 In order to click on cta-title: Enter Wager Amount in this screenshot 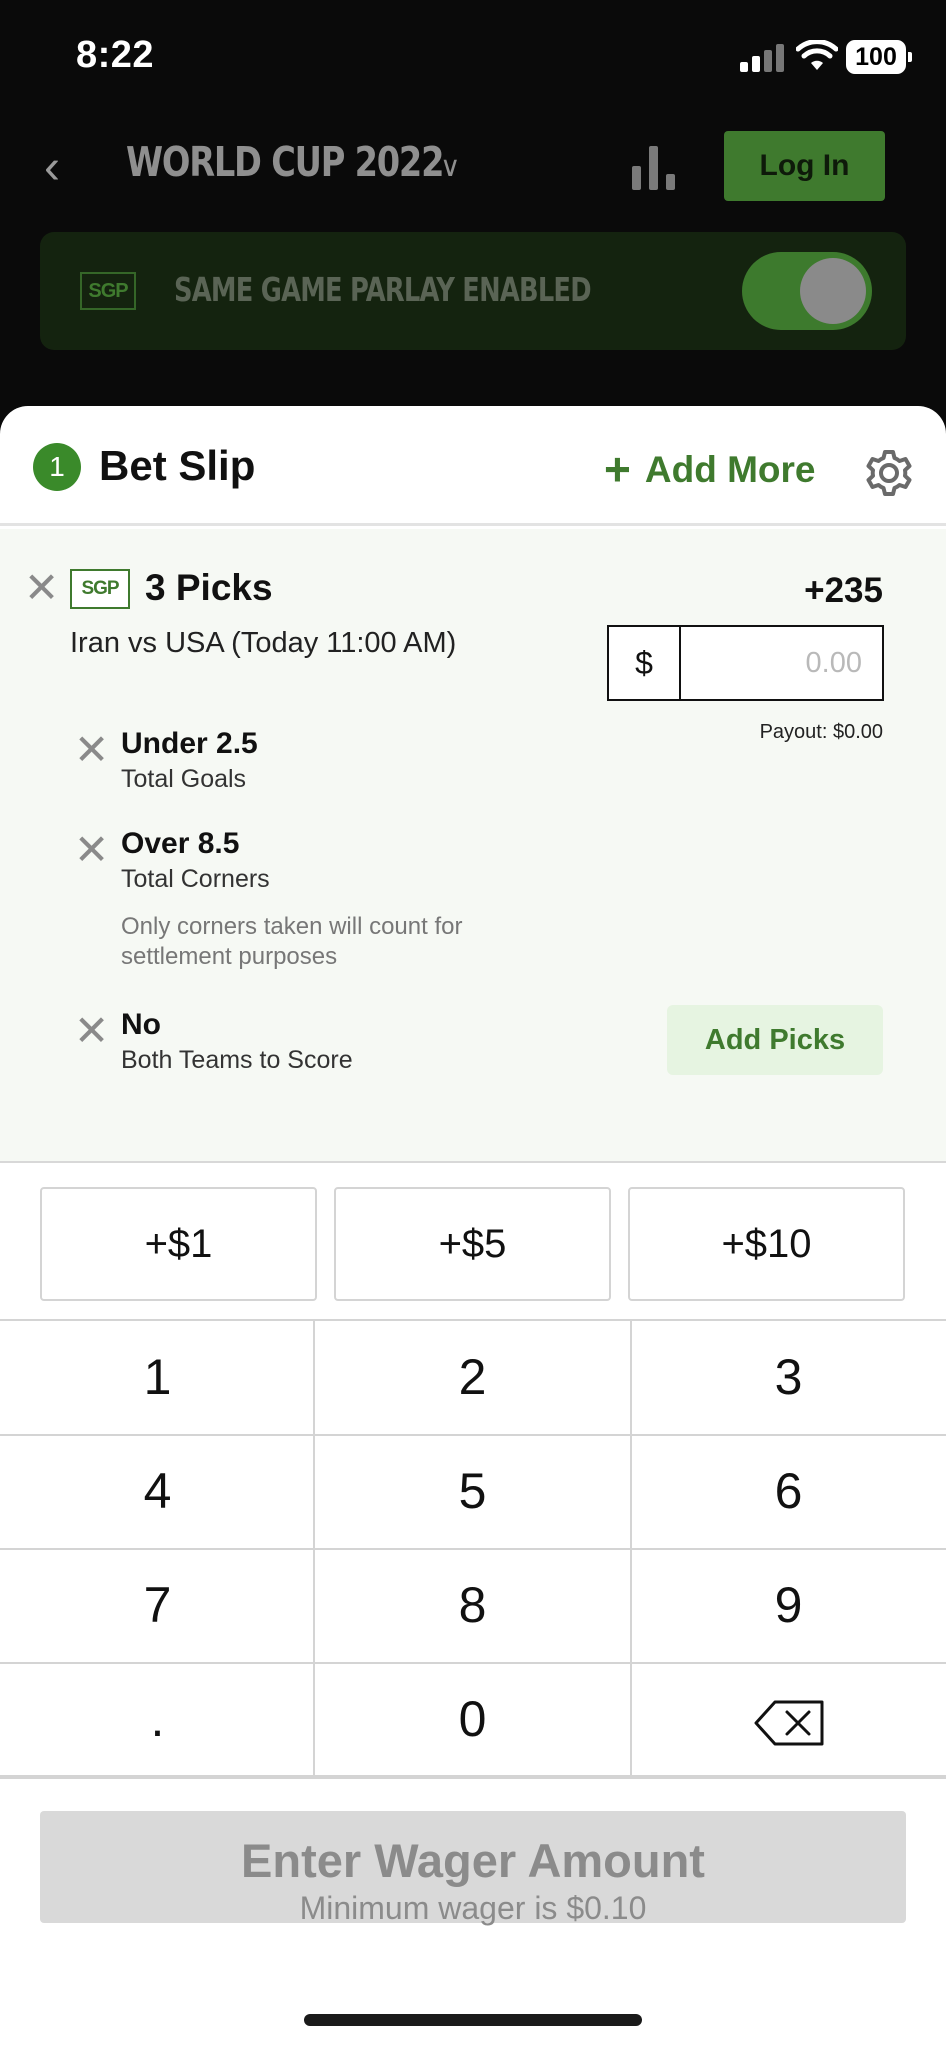, I will do `click(473, 1860)`.